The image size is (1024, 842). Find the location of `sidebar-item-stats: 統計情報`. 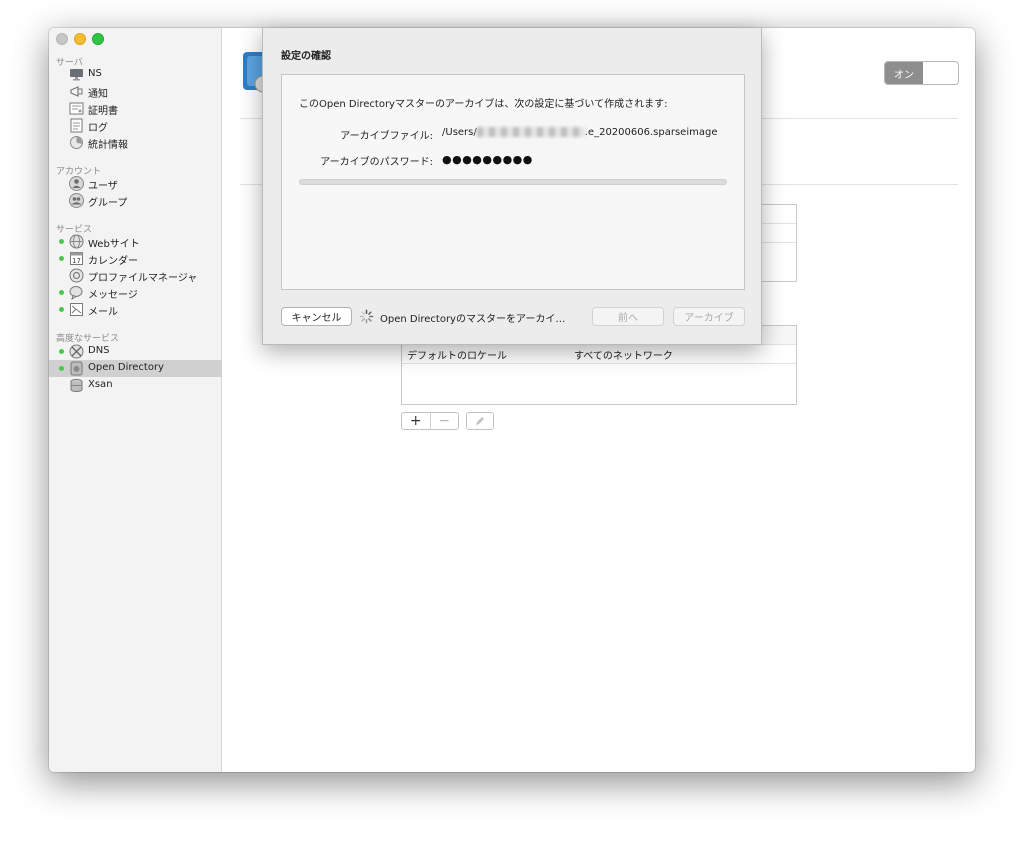

sidebar-item-stats: 統計情報 is located at coordinates (135, 142).